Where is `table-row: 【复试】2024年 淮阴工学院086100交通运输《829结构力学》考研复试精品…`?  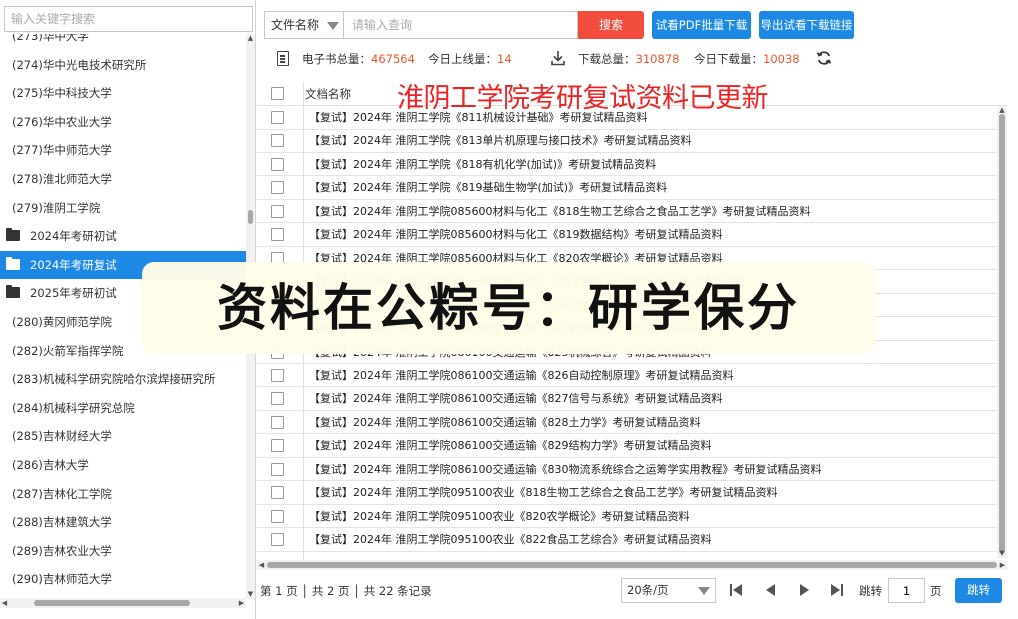 table-row: 【复试】2024年 淮阴工学院086100交通运输《829结构力学》考研复试精品… is located at coordinates (632, 446).